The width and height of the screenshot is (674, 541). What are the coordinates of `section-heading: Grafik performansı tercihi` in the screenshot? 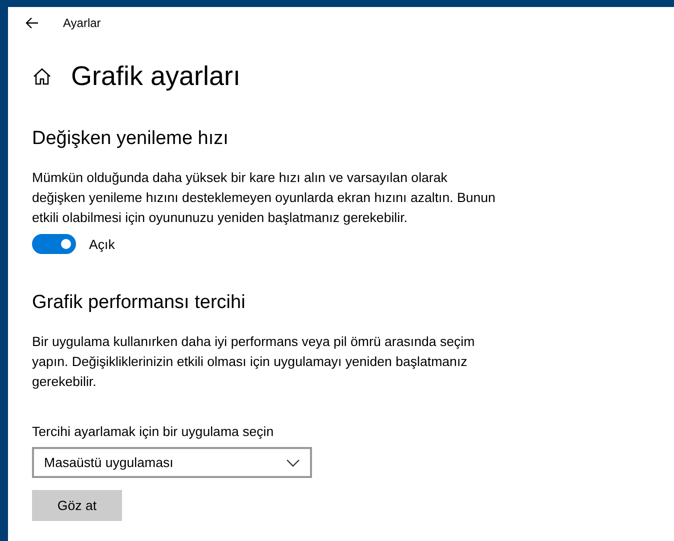 It's located at (139, 303).